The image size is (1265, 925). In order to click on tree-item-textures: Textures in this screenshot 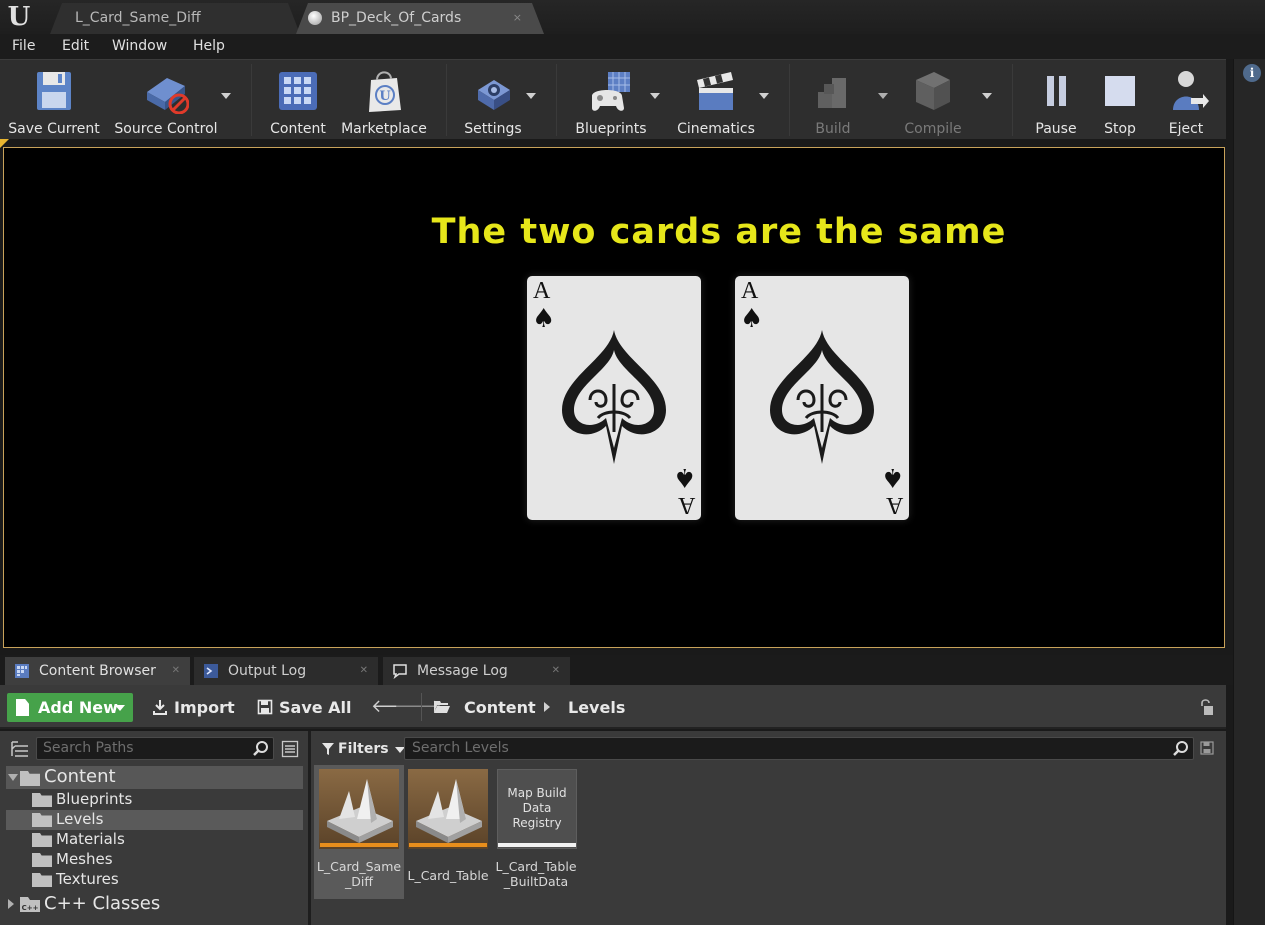, I will do `click(154, 880)`.